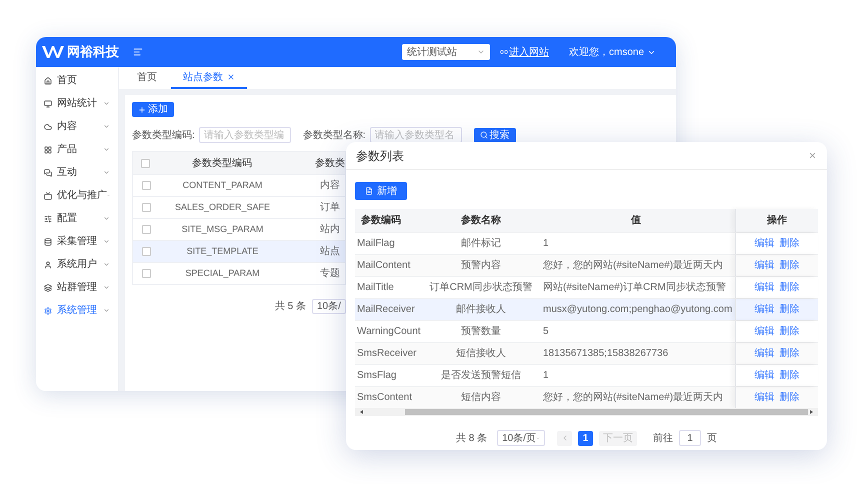  Describe the element at coordinates (521, 438) in the screenshot. I see `page-size-select: 10条/页` at that location.